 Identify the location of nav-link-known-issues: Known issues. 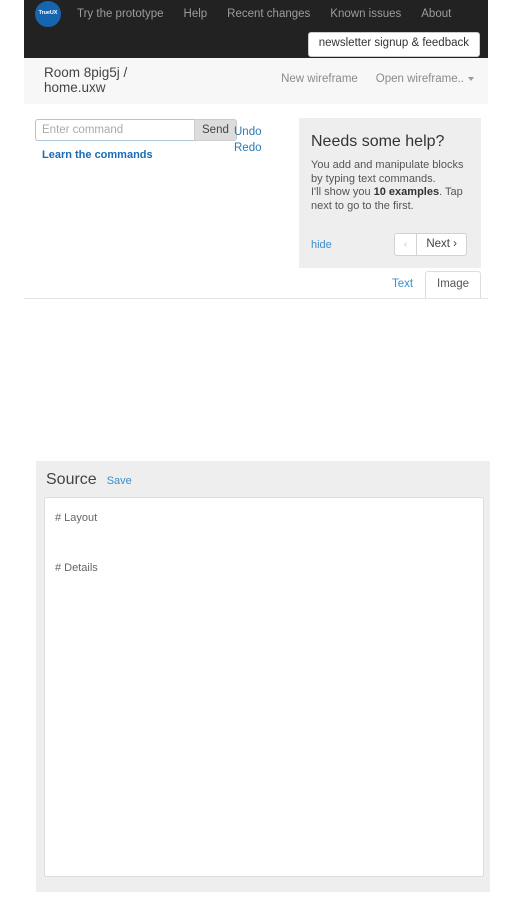
(365, 14).